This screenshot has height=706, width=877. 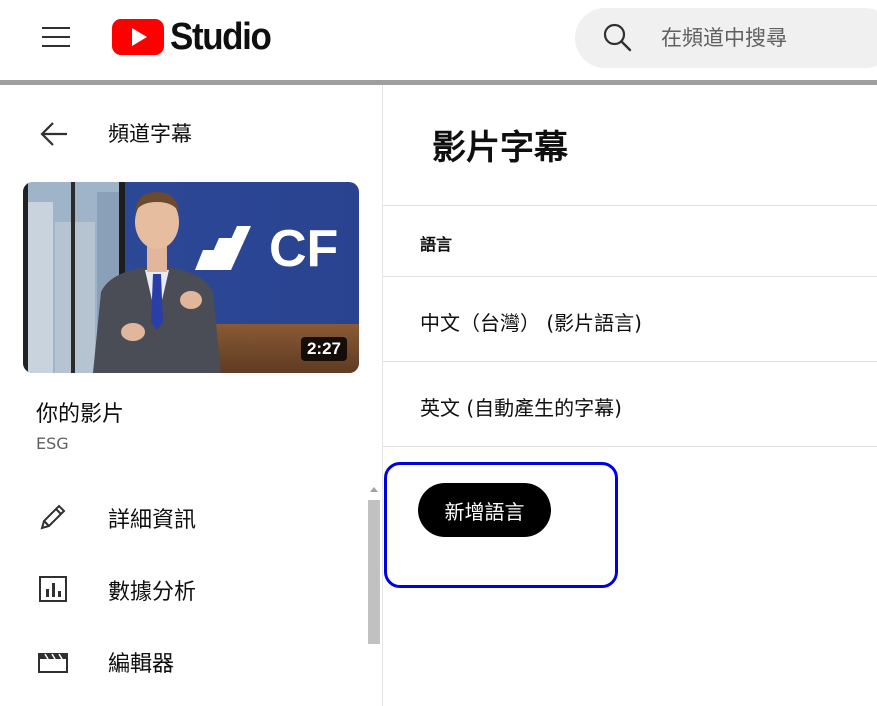 I want to click on video-title: 你的影片, so click(x=80, y=414).